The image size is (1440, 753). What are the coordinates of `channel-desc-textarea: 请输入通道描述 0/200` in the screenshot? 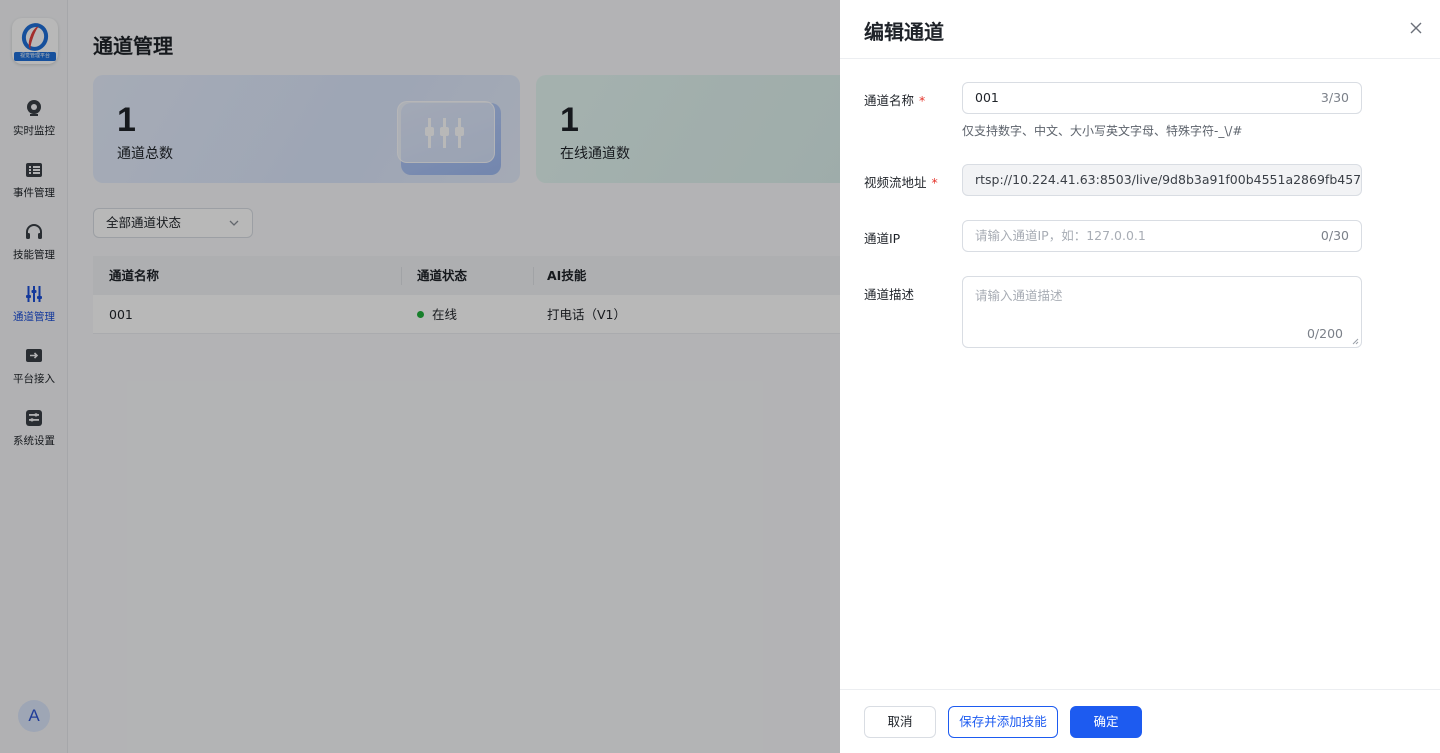 It's located at (1162, 312).